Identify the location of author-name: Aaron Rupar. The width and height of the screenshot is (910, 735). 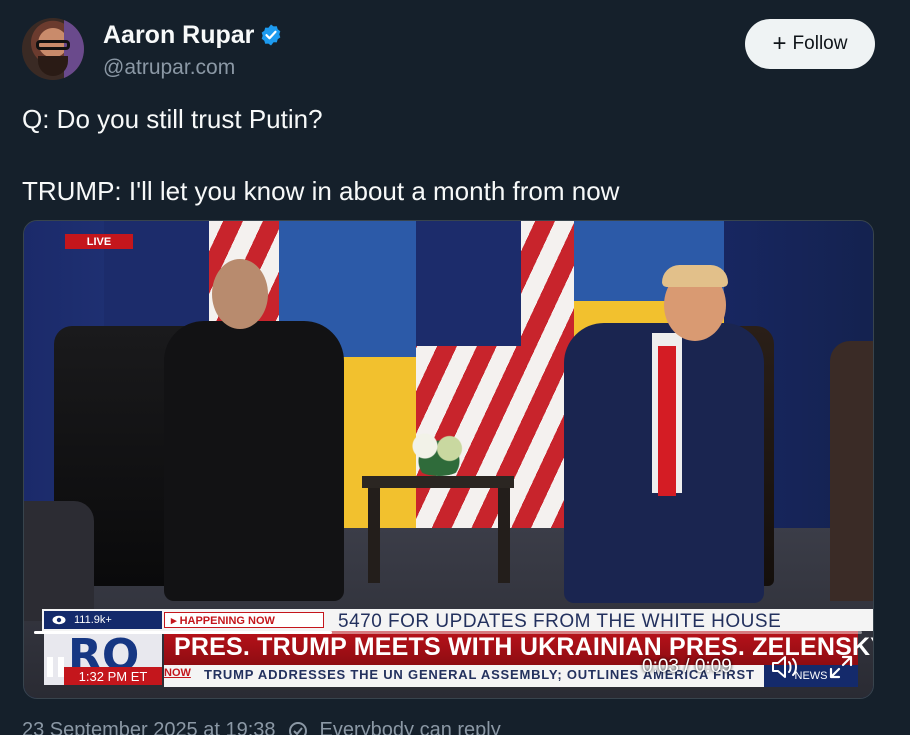
(178, 35).